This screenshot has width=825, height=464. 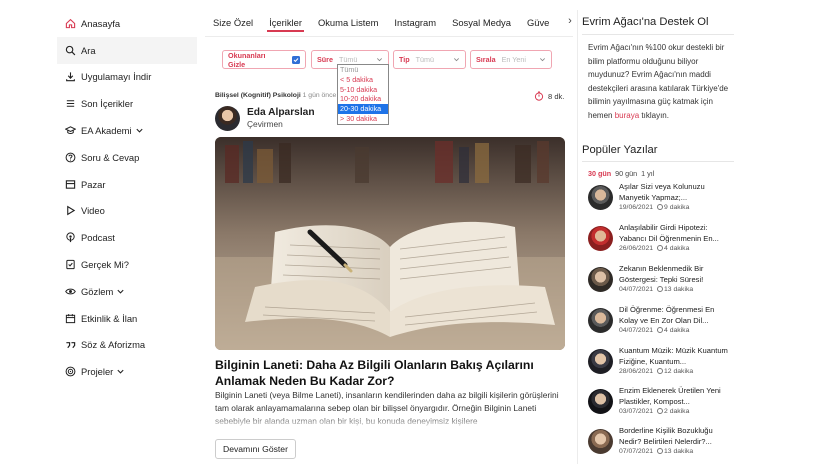 What do you see at coordinates (577, 237) in the screenshot?
I see `column-divider` at bounding box center [577, 237].